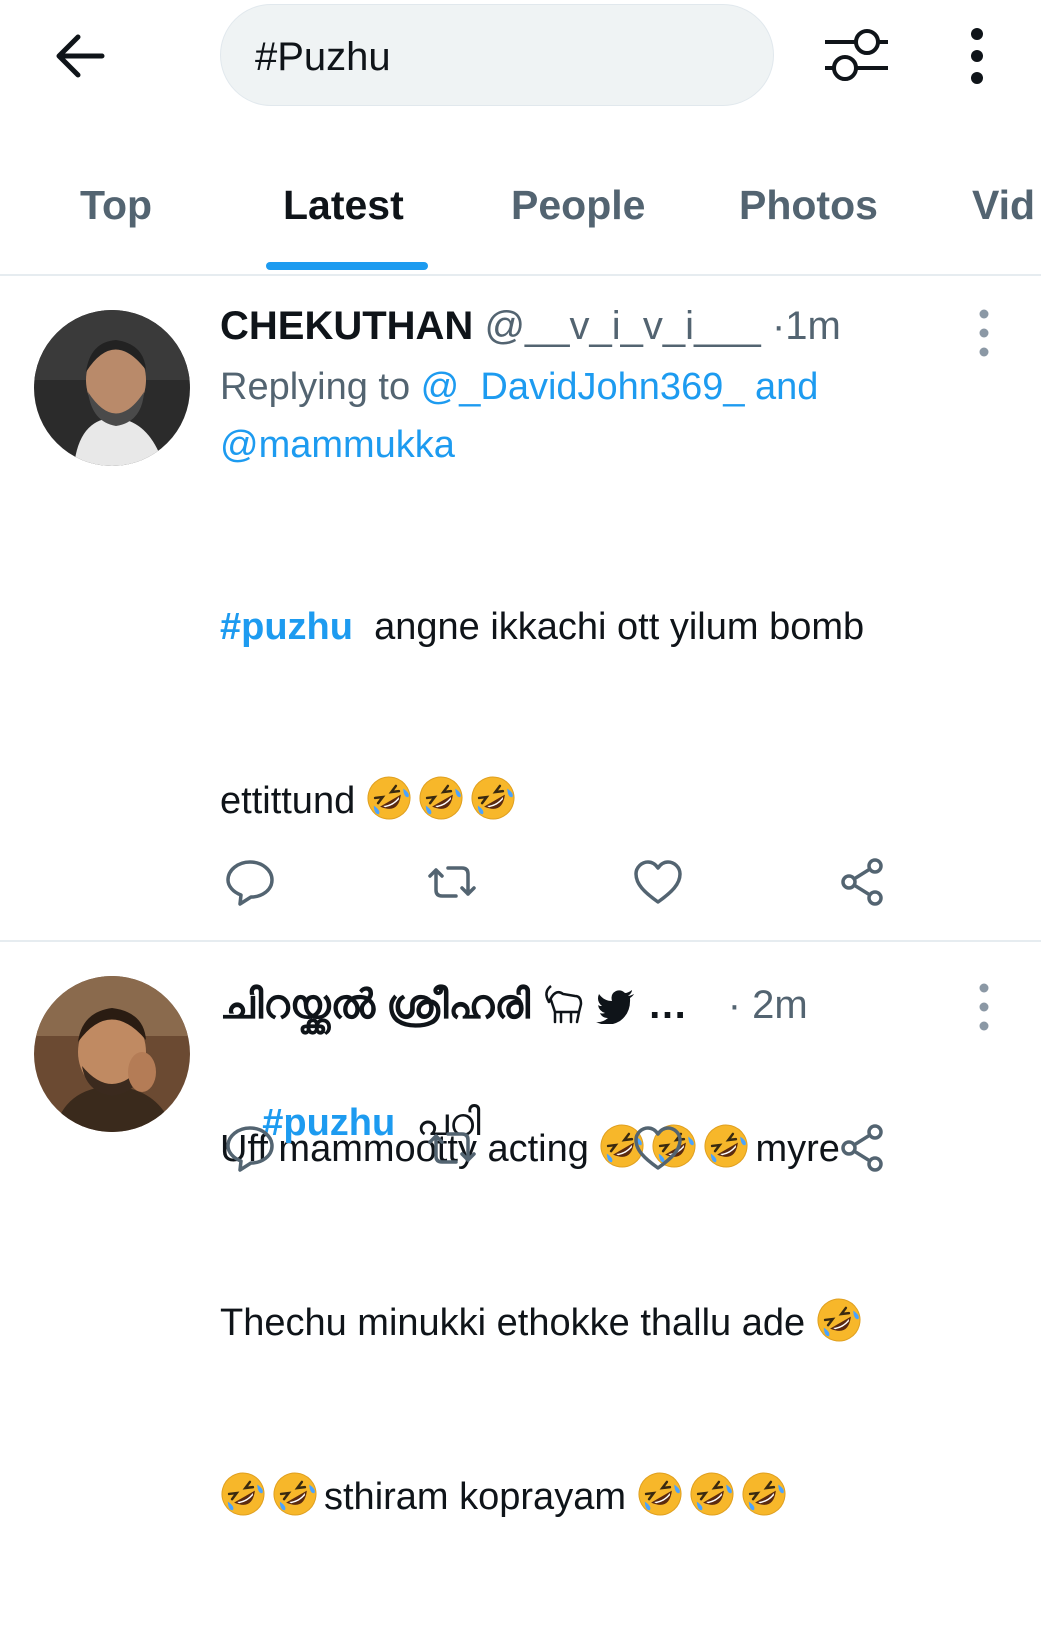 This screenshot has height=1642, width=1041. I want to click on vertical-dots-icon, so click(977, 56).